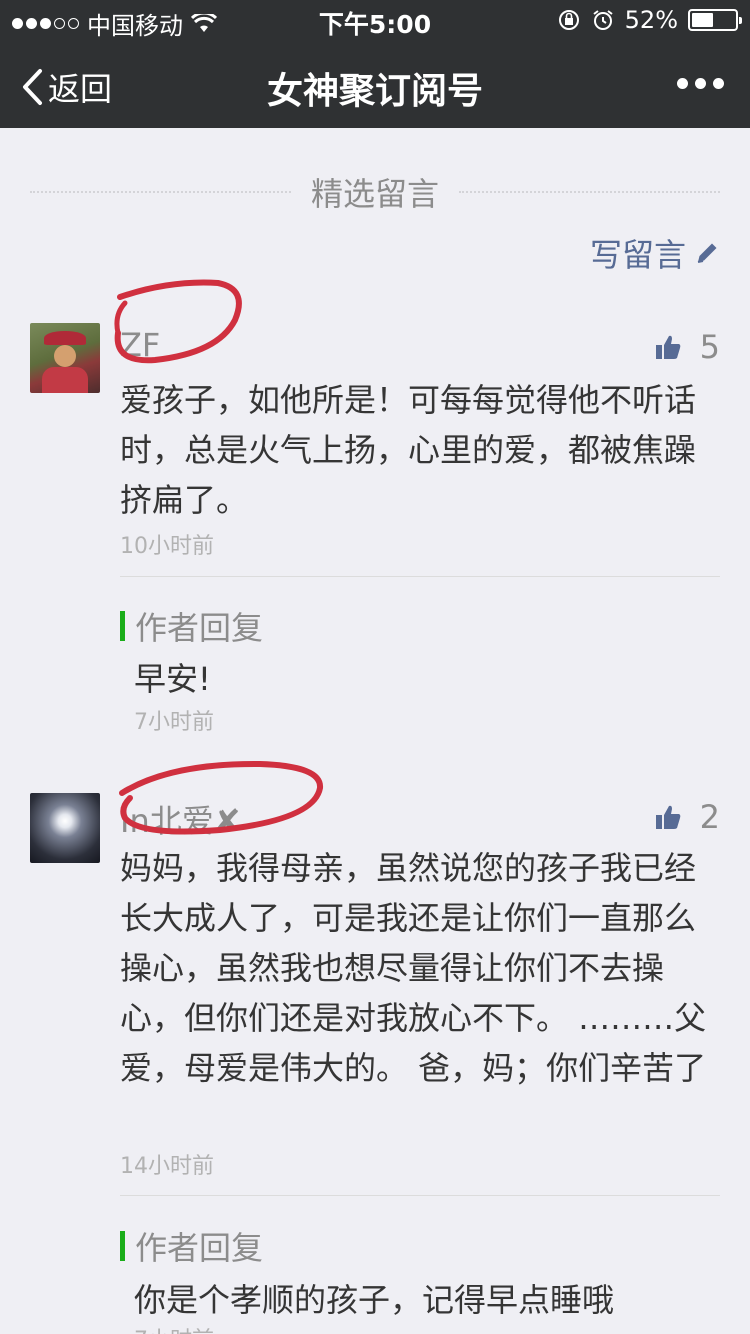 The width and height of the screenshot is (750, 1334). I want to click on write-comment-label: 写留言, so click(637, 255).